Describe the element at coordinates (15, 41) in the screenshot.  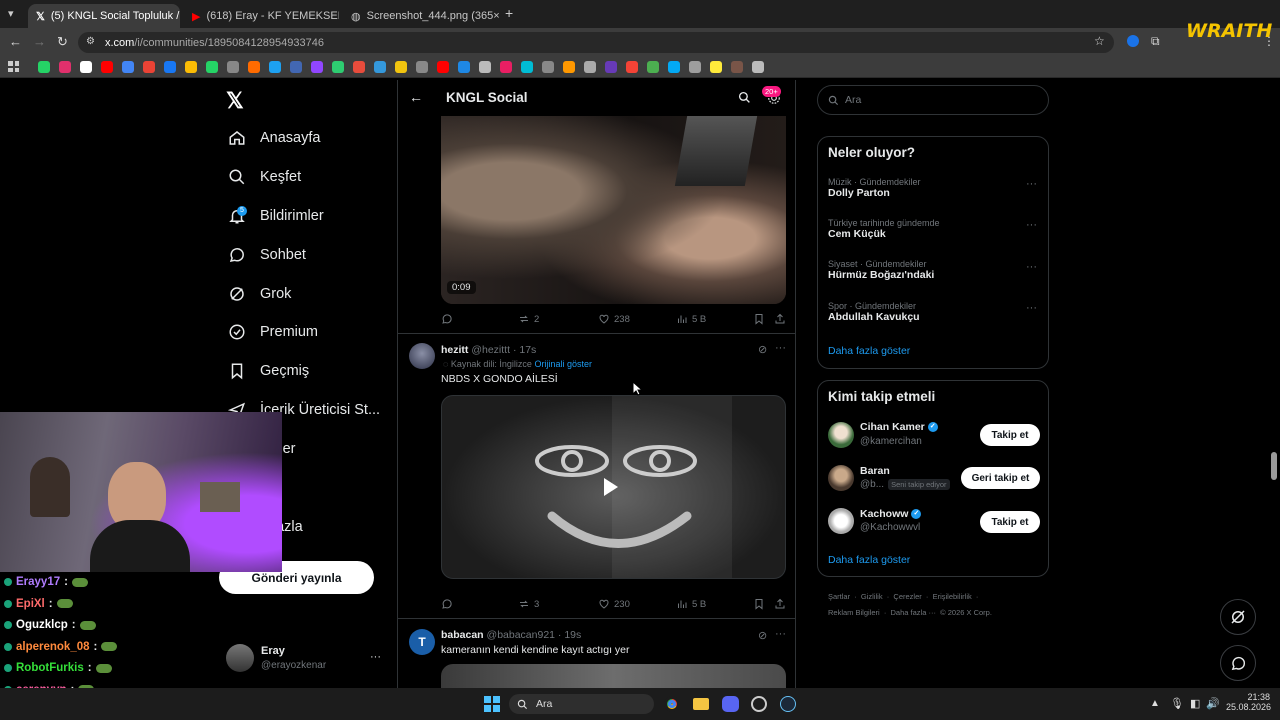
I see `back-icon: ←` at that location.